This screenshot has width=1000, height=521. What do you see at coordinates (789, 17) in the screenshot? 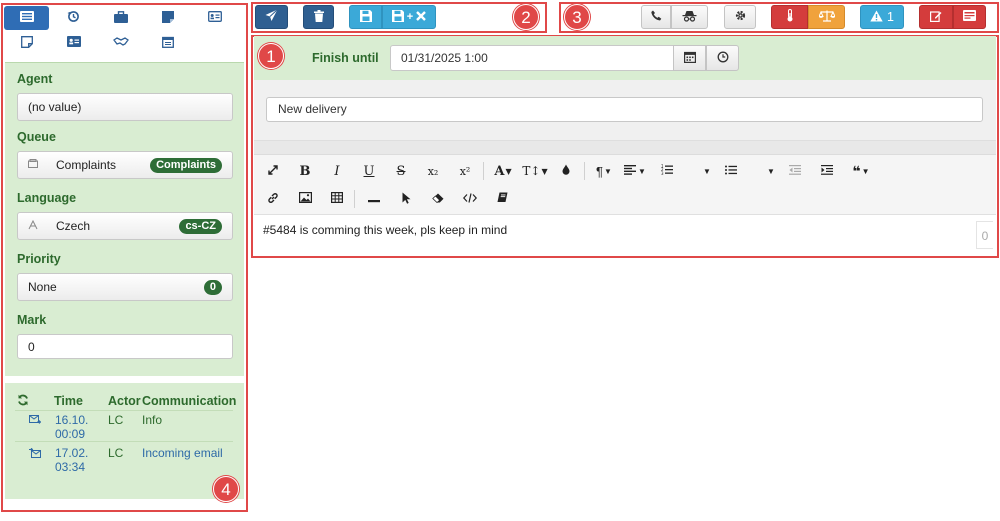
I see `temperature-button` at bounding box center [789, 17].